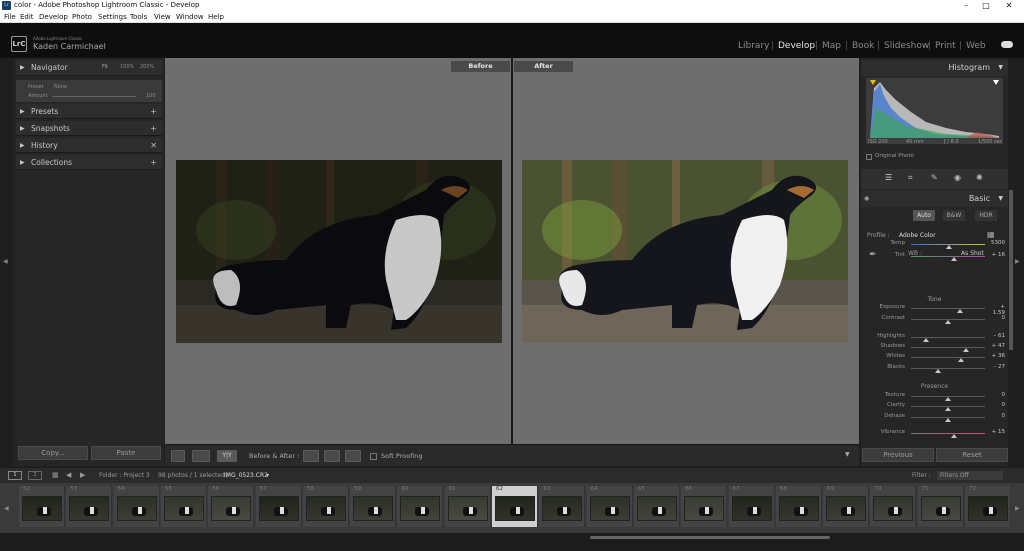  I want to click on menu-photo: Photo, so click(82, 17).